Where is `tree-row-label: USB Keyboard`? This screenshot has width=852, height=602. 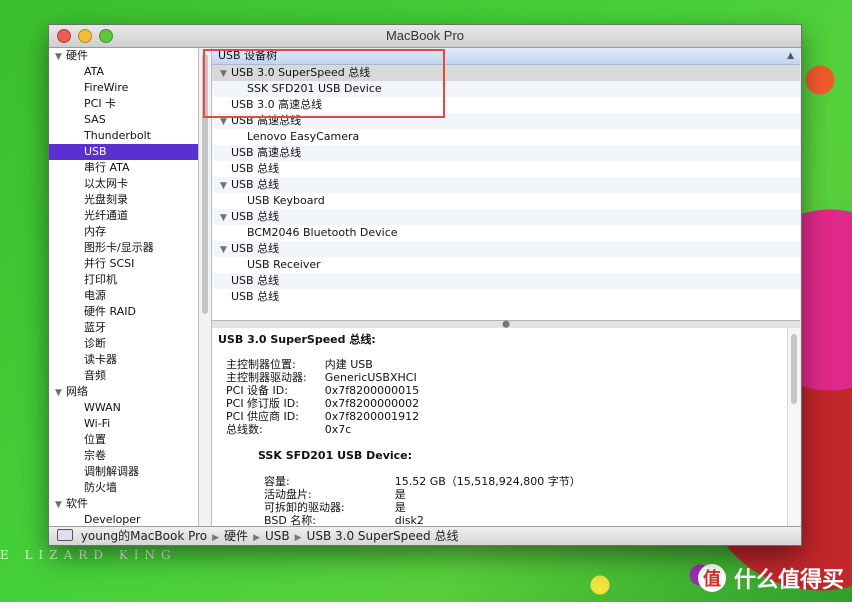 tree-row-label: USB Keyboard is located at coordinates (286, 200).